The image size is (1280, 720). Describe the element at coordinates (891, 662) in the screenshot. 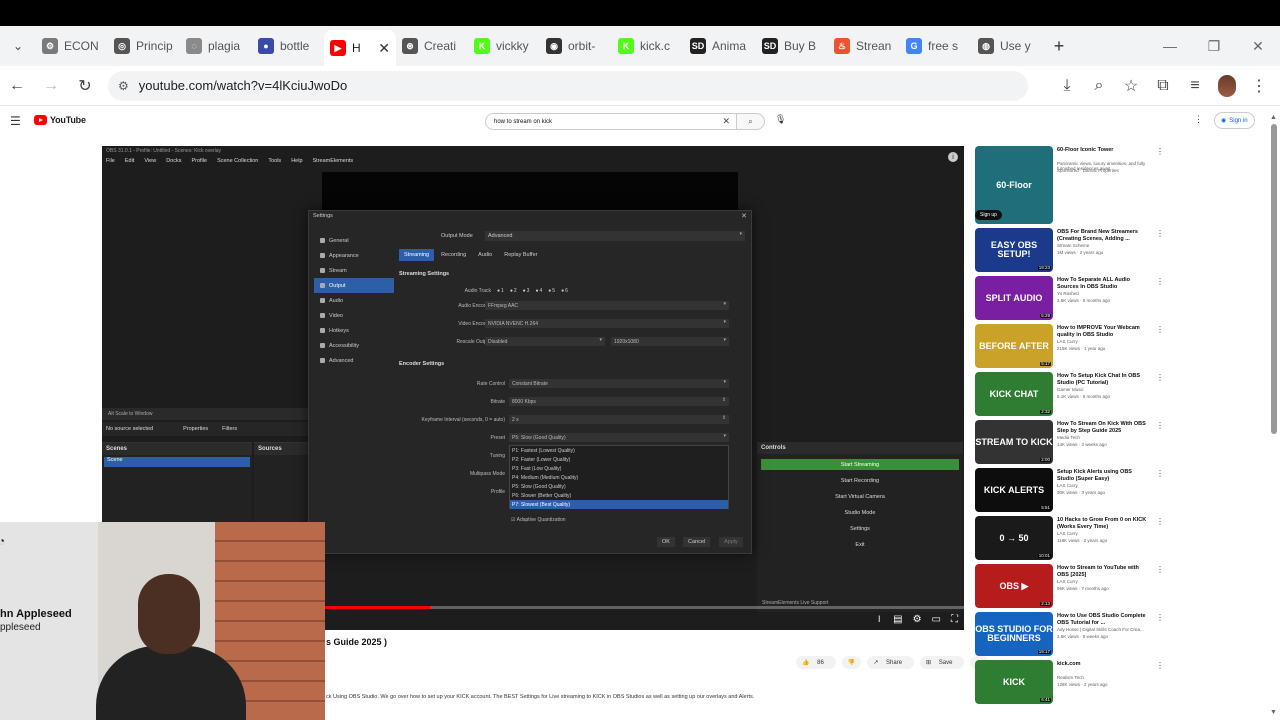

I see `share-button: ↗ Share` at that location.